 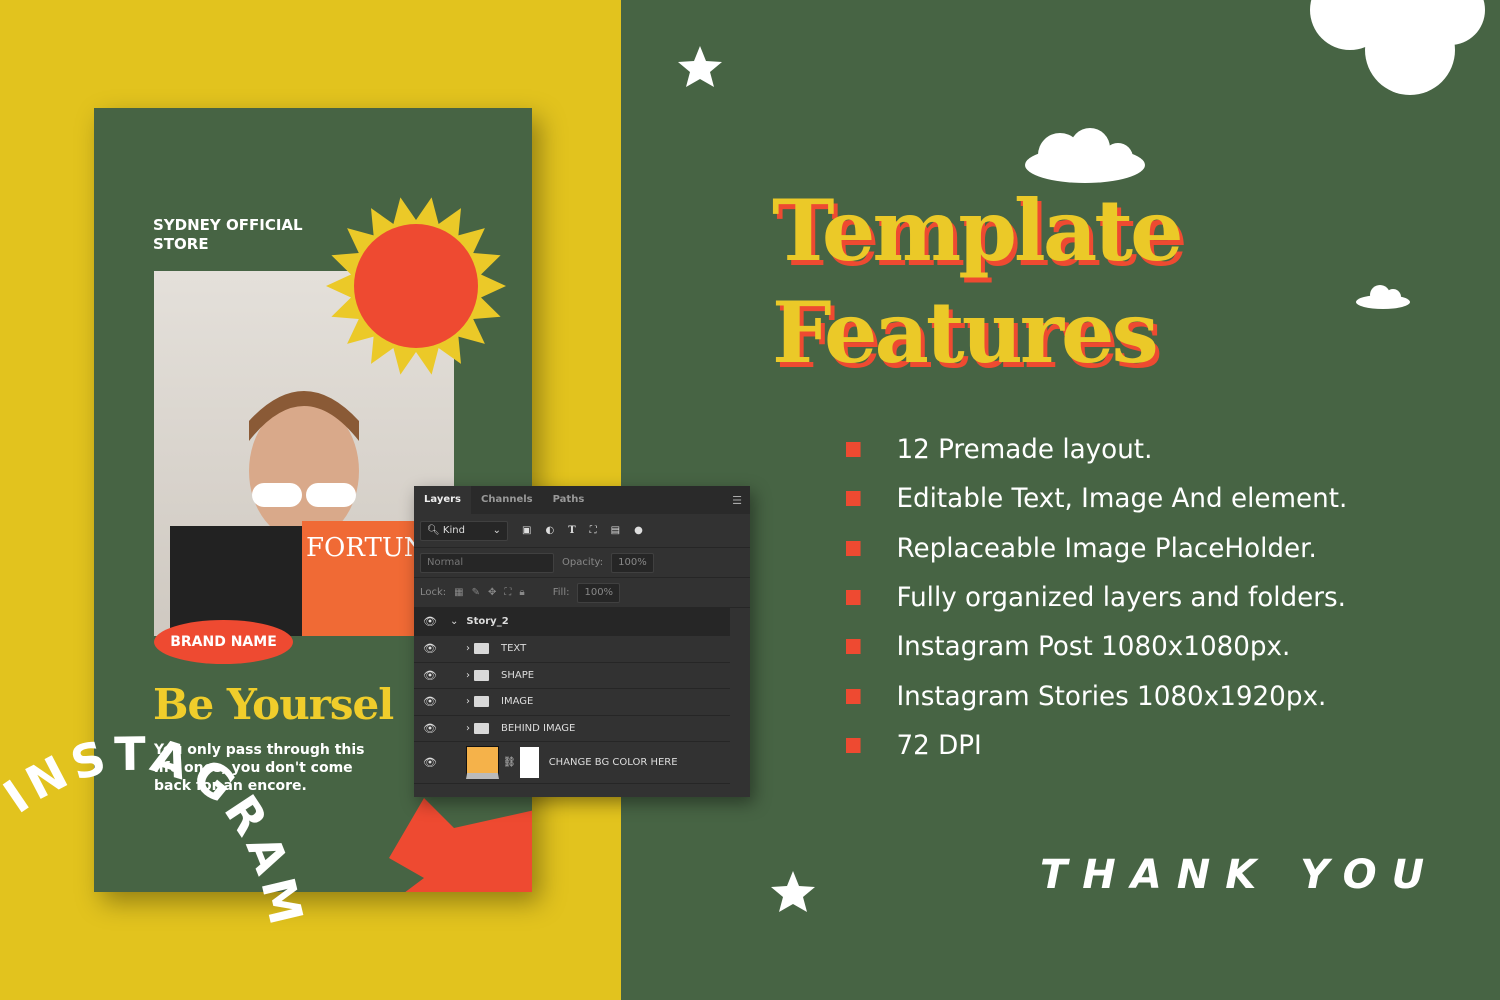 What do you see at coordinates (517, 702) in the screenshot?
I see `layer-name: IMAGE` at bounding box center [517, 702].